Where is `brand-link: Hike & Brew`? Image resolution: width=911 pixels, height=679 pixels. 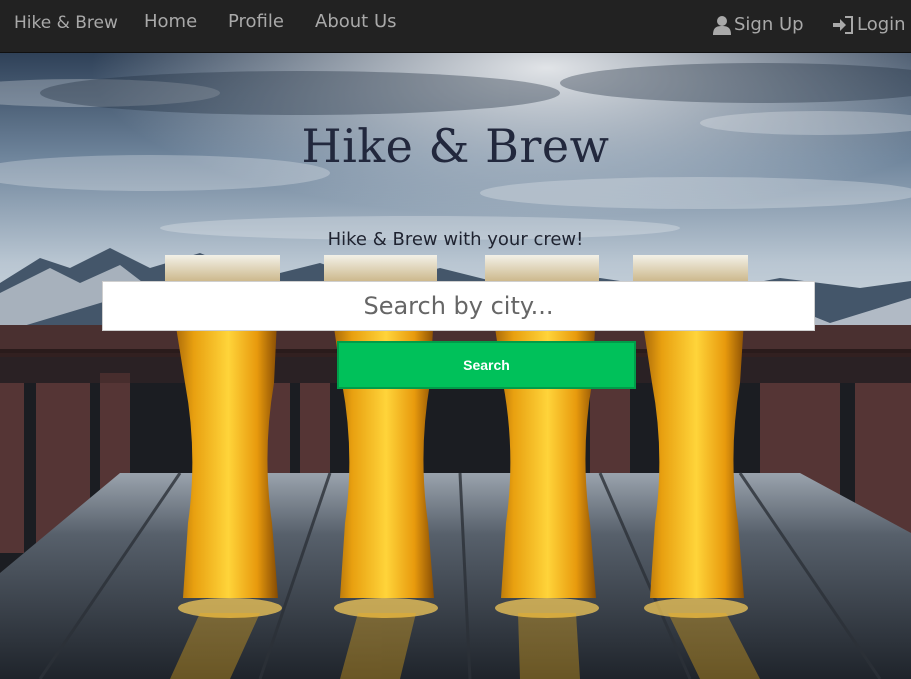 brand-link: Hike & Brew is located at coordinates (66, 23).